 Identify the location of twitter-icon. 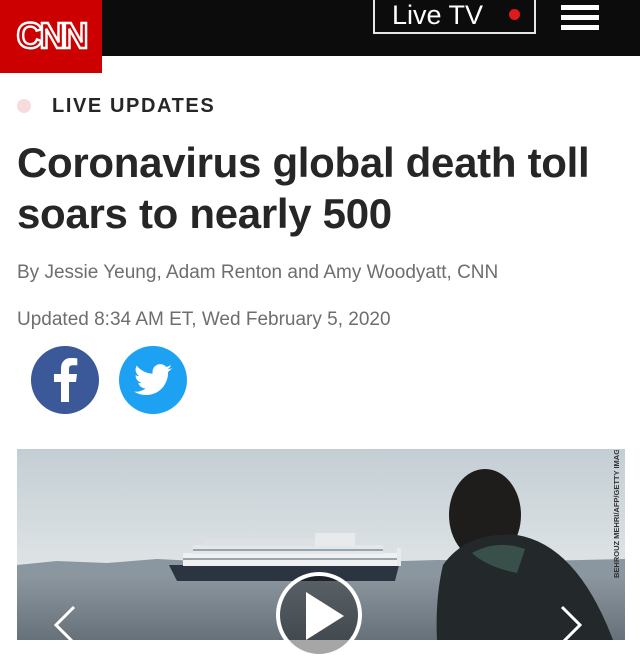
(153, 380).